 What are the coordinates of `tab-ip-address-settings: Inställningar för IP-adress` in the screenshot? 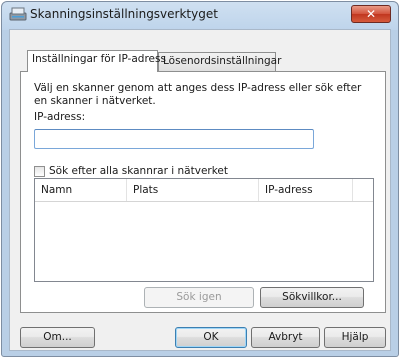 It's located at (96, 61).